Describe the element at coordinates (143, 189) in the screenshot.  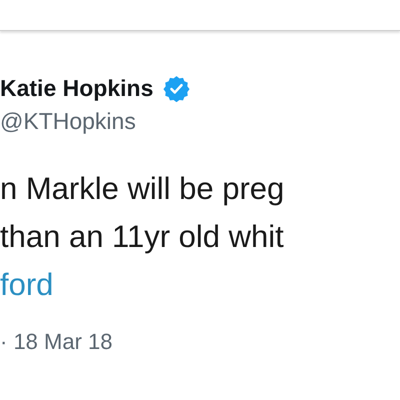
I see `tweet-text: n Markle will be preg` at that location.